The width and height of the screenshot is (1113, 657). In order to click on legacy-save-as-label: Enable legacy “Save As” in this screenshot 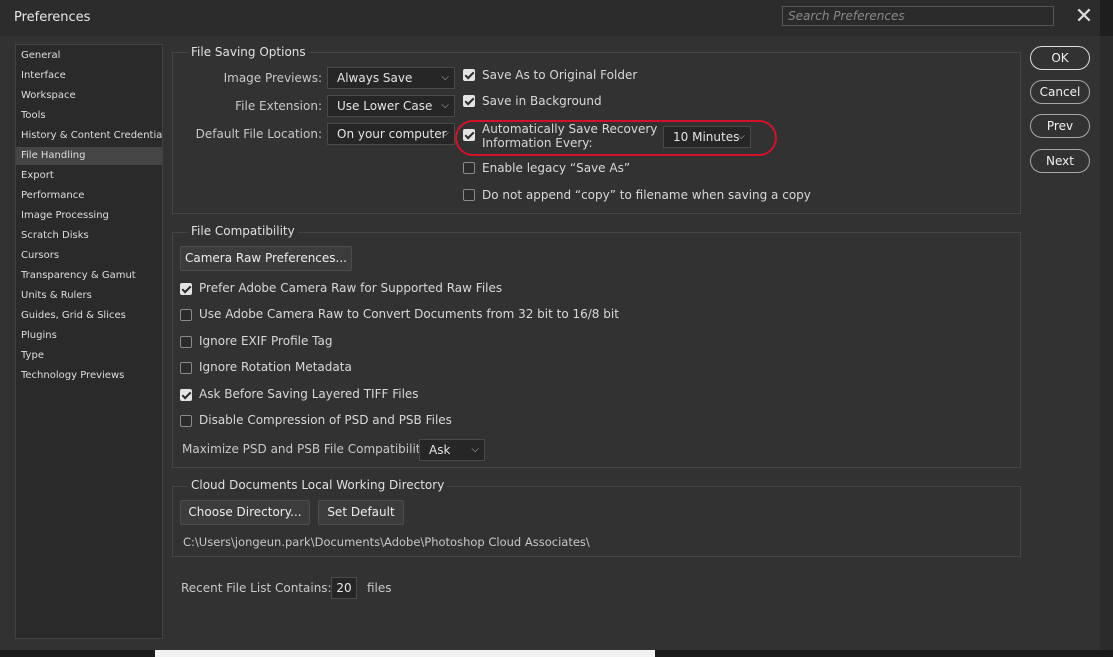, I will do `click(556, 168)`.